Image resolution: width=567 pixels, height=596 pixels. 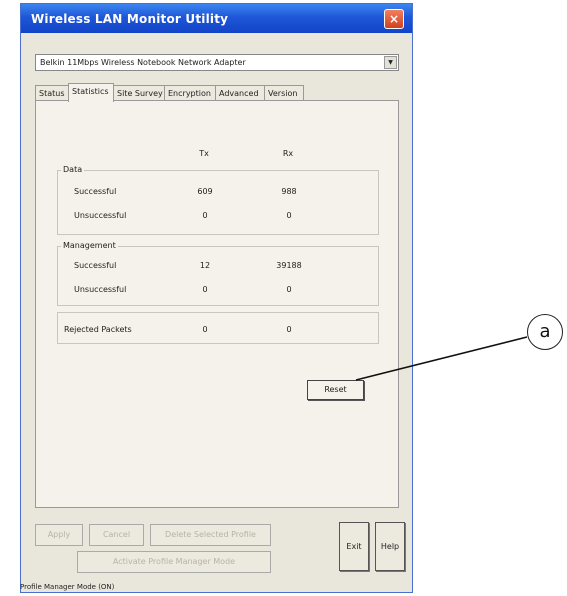 What do you see at coordinates (289, 289) in the screenshot?
I see `management-unsuccessful-rx: 0` at bounding box center [289, 289].